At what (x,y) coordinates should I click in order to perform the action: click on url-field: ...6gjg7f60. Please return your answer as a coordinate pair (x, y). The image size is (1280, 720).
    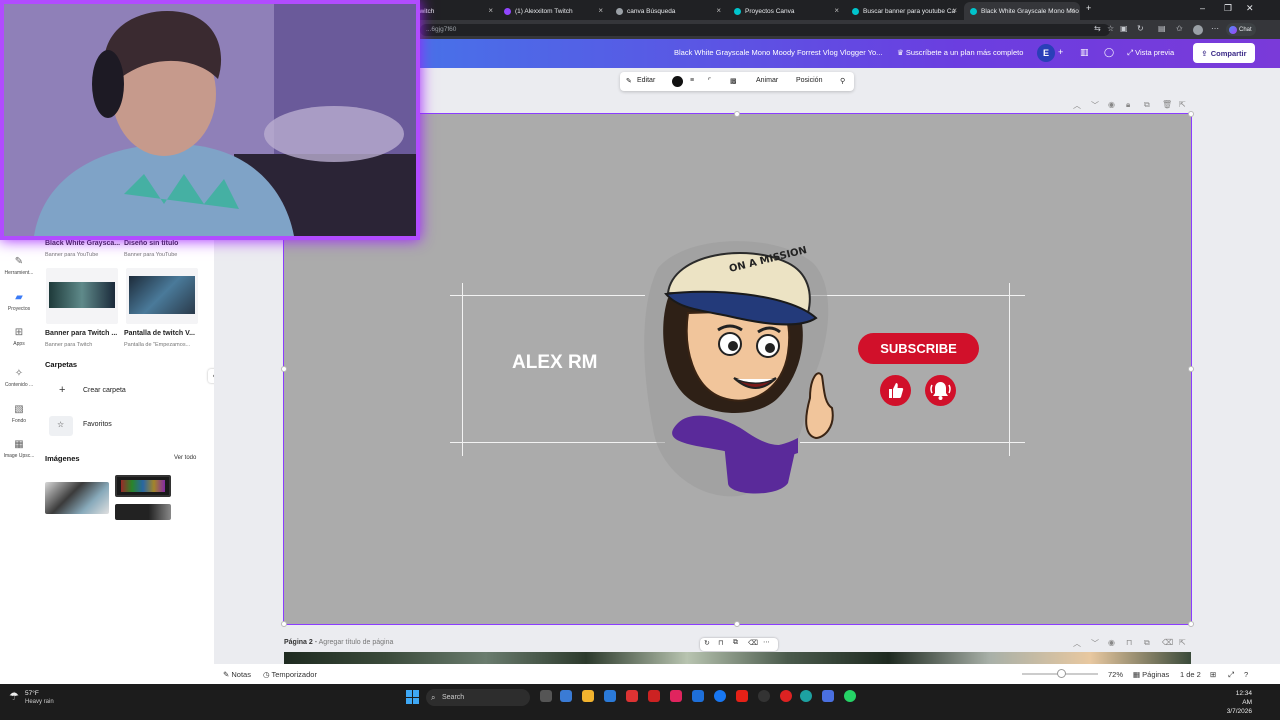
    Looking at the image, I should click on (765, 30).